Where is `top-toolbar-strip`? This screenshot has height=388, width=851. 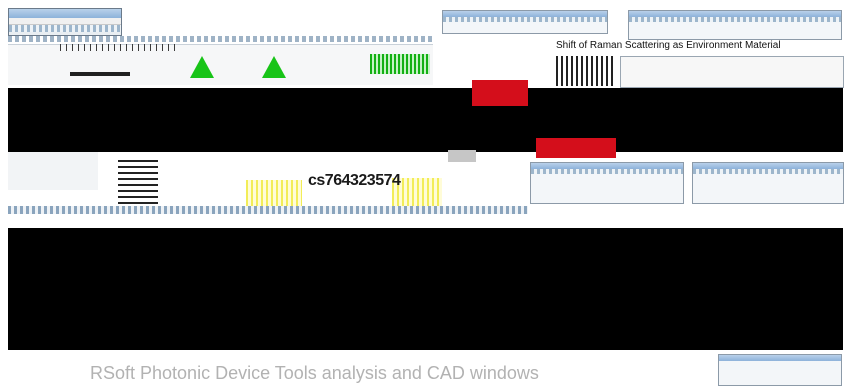
top-toolbar-strip is located at coordinates (220, 39).